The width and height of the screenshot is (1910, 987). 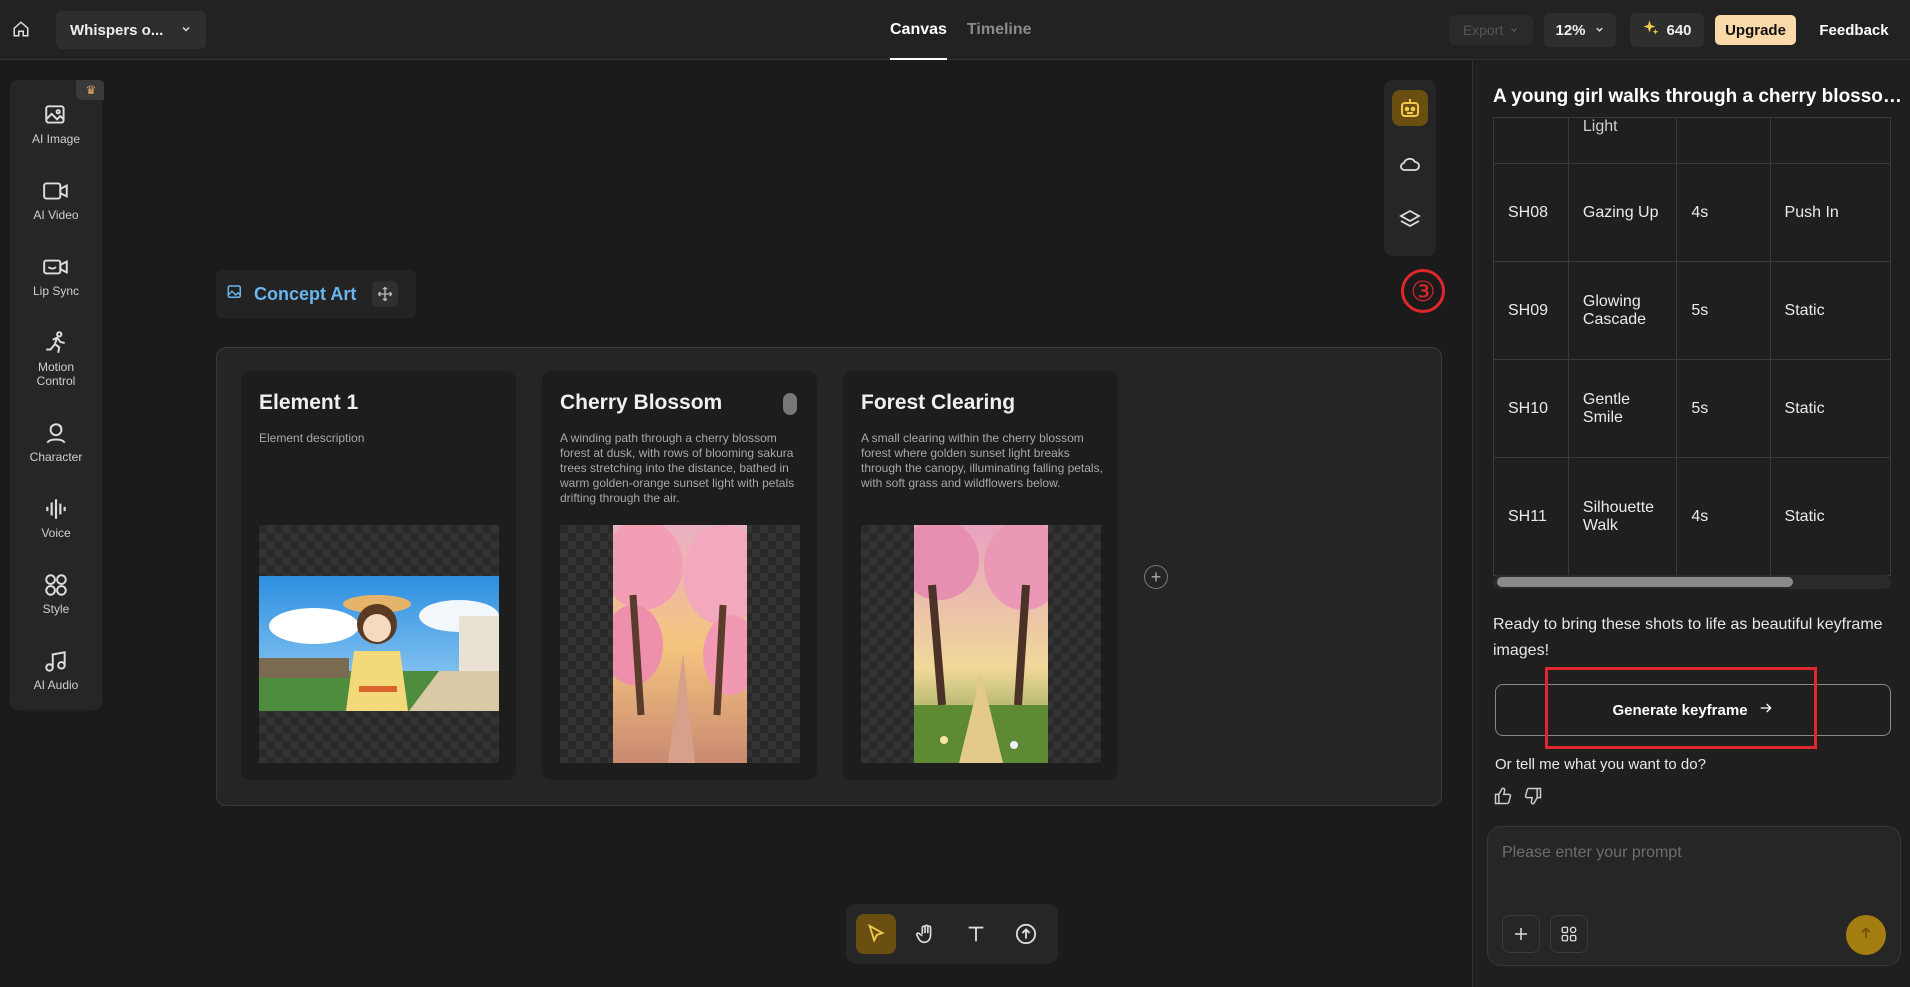 What do you see at coordinates (55, 191) in the screenshot?
I see `ai-video-icon` at bounding box center [55, 191].